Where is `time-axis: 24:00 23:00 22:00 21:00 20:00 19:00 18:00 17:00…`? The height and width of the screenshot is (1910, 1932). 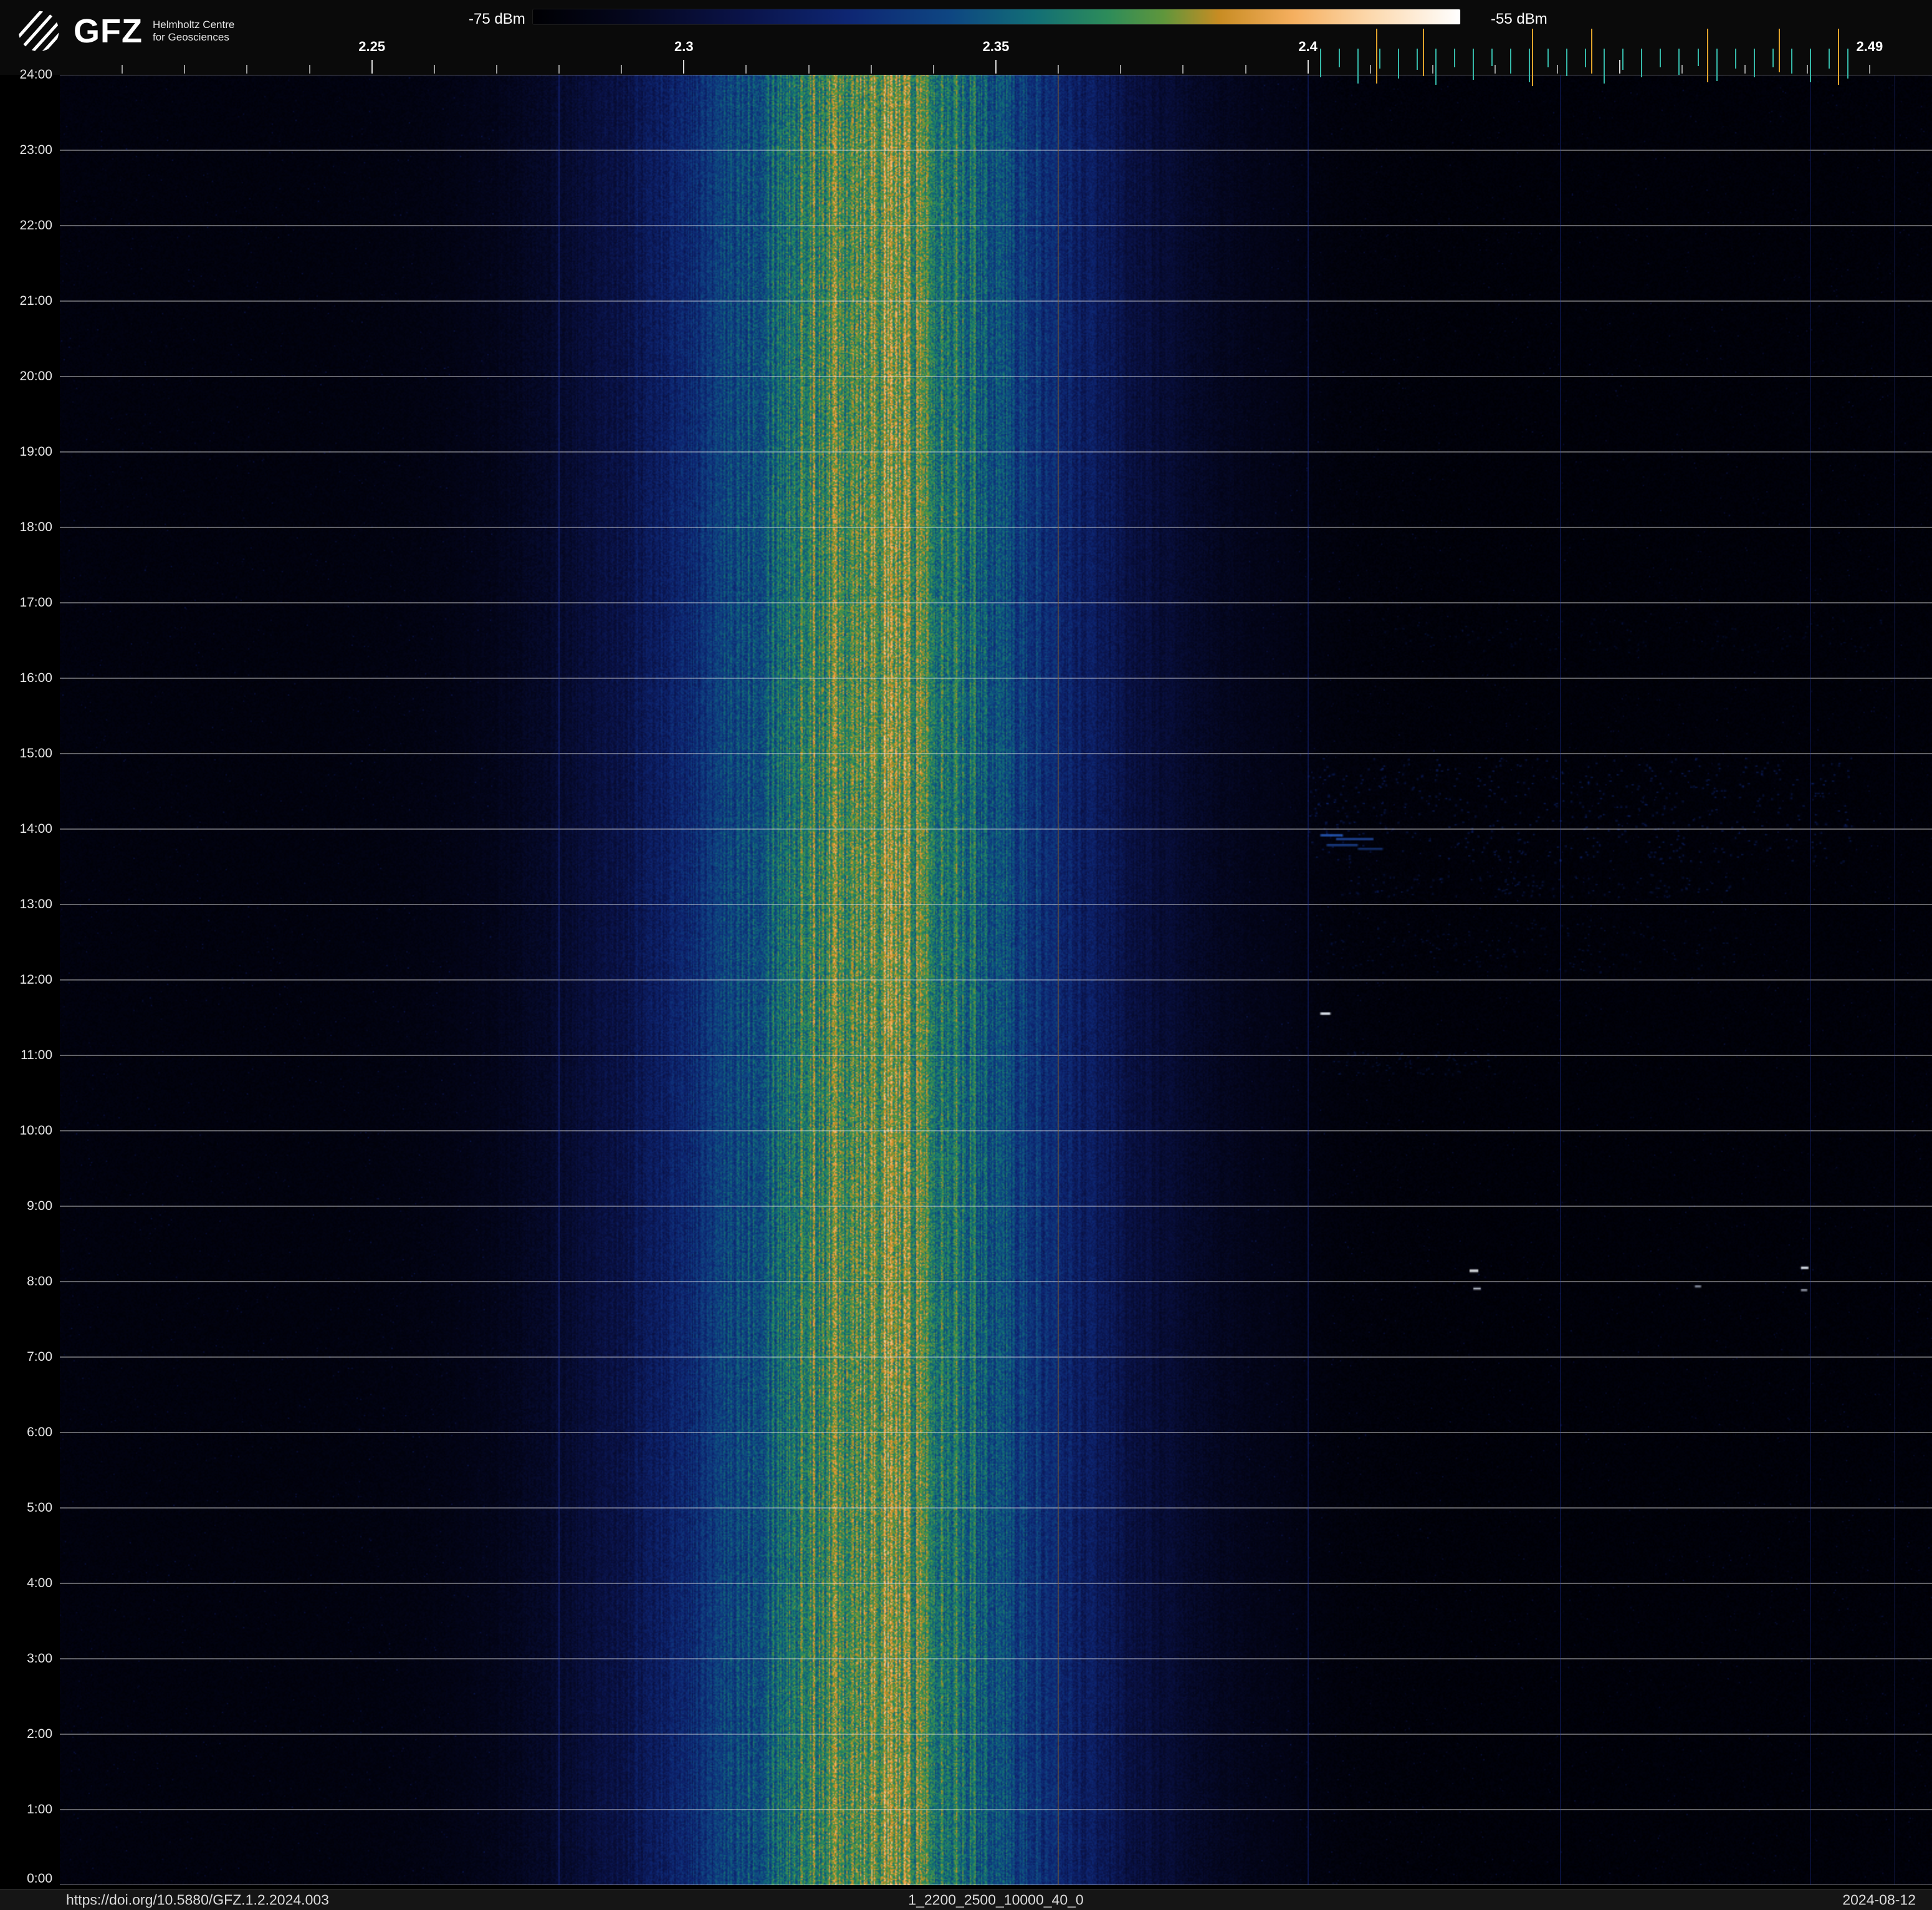 time-axis: 24:00 23:00 22:00 21:00 20:00 19:00 18:00 17:00… is located at coordinates (28, 955).